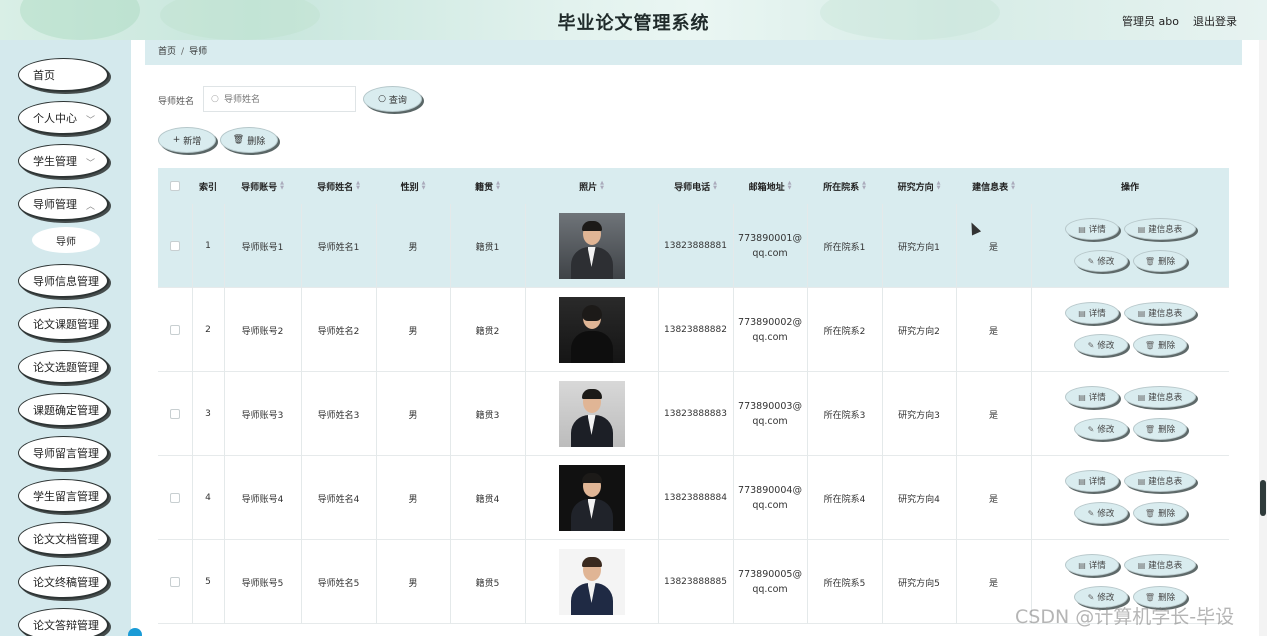  Describe the element at coordinates (286, 100) in the screenshot. I see `search-input` at that location.